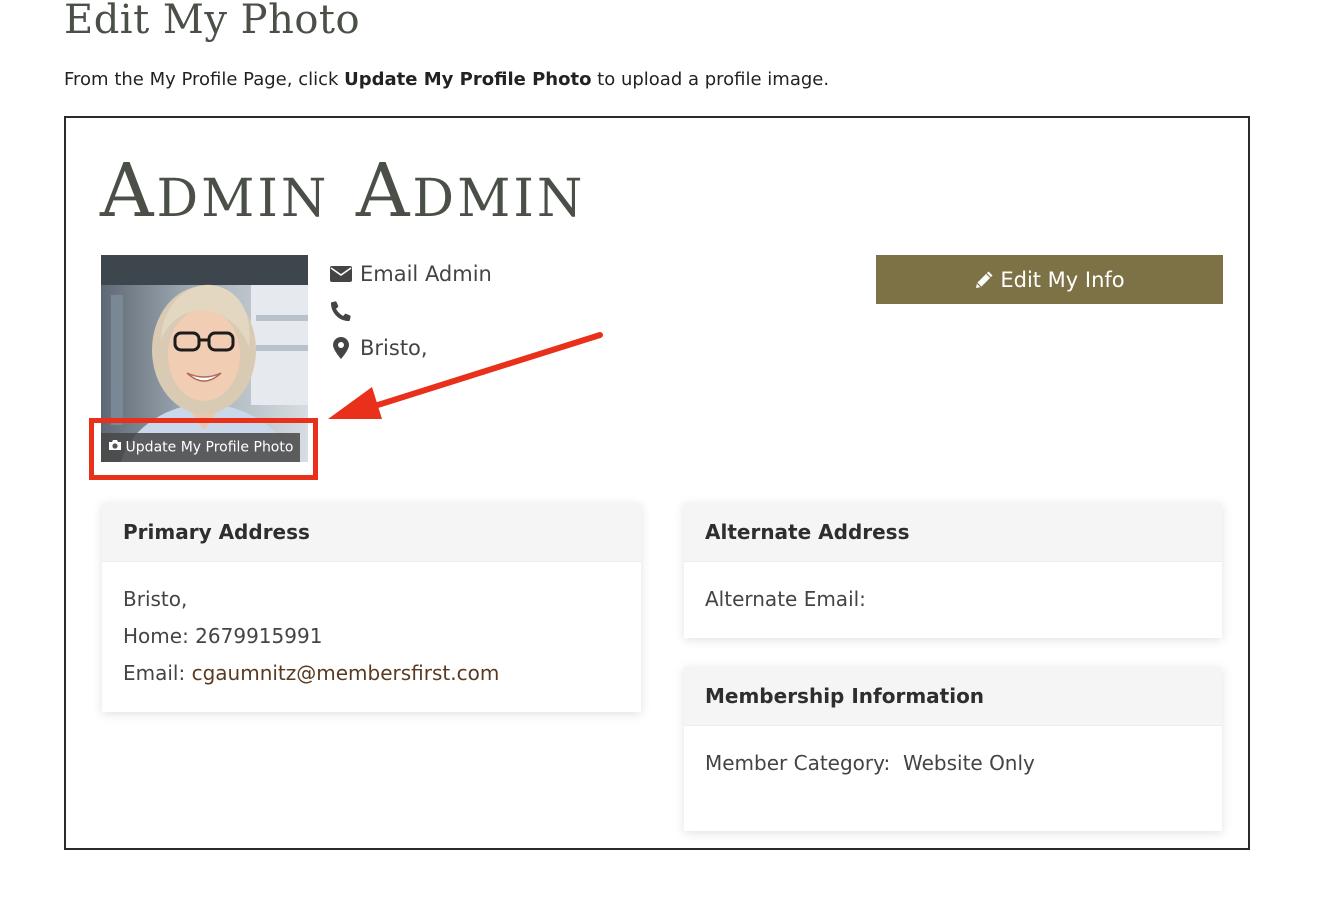  Describe the element at coordinates (212, 21) in the screenshot. I see `page-title: Edit My Photo` at that location.